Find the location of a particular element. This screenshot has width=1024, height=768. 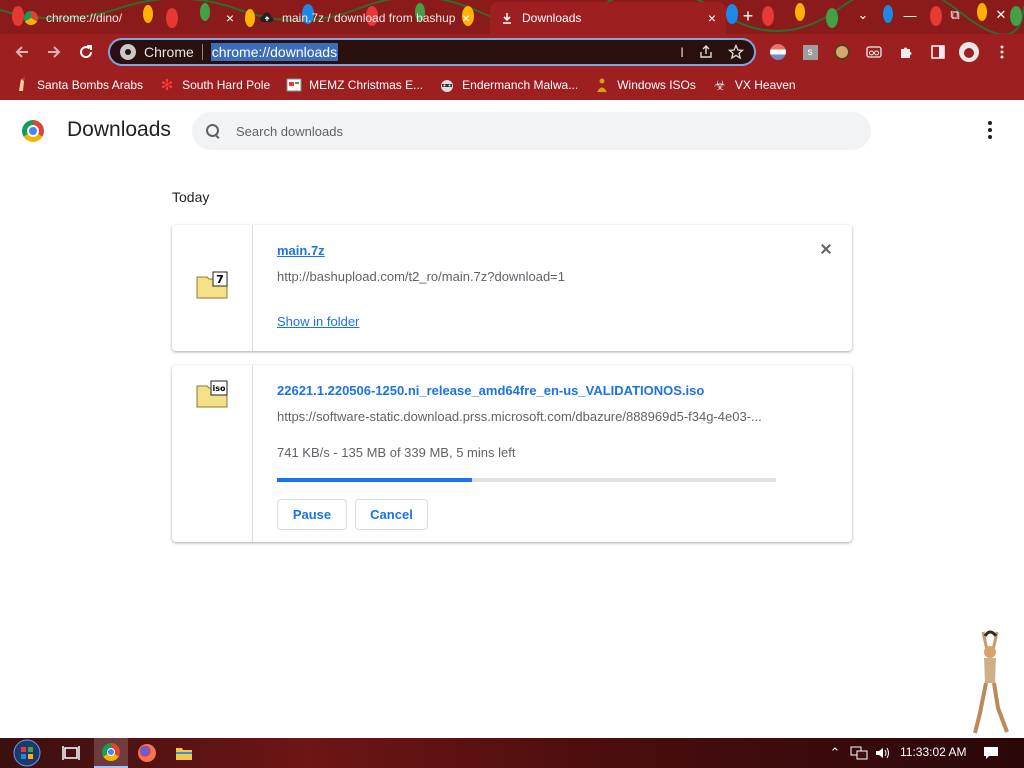

extension-avatar-icon is located at coordinates (842, 52).